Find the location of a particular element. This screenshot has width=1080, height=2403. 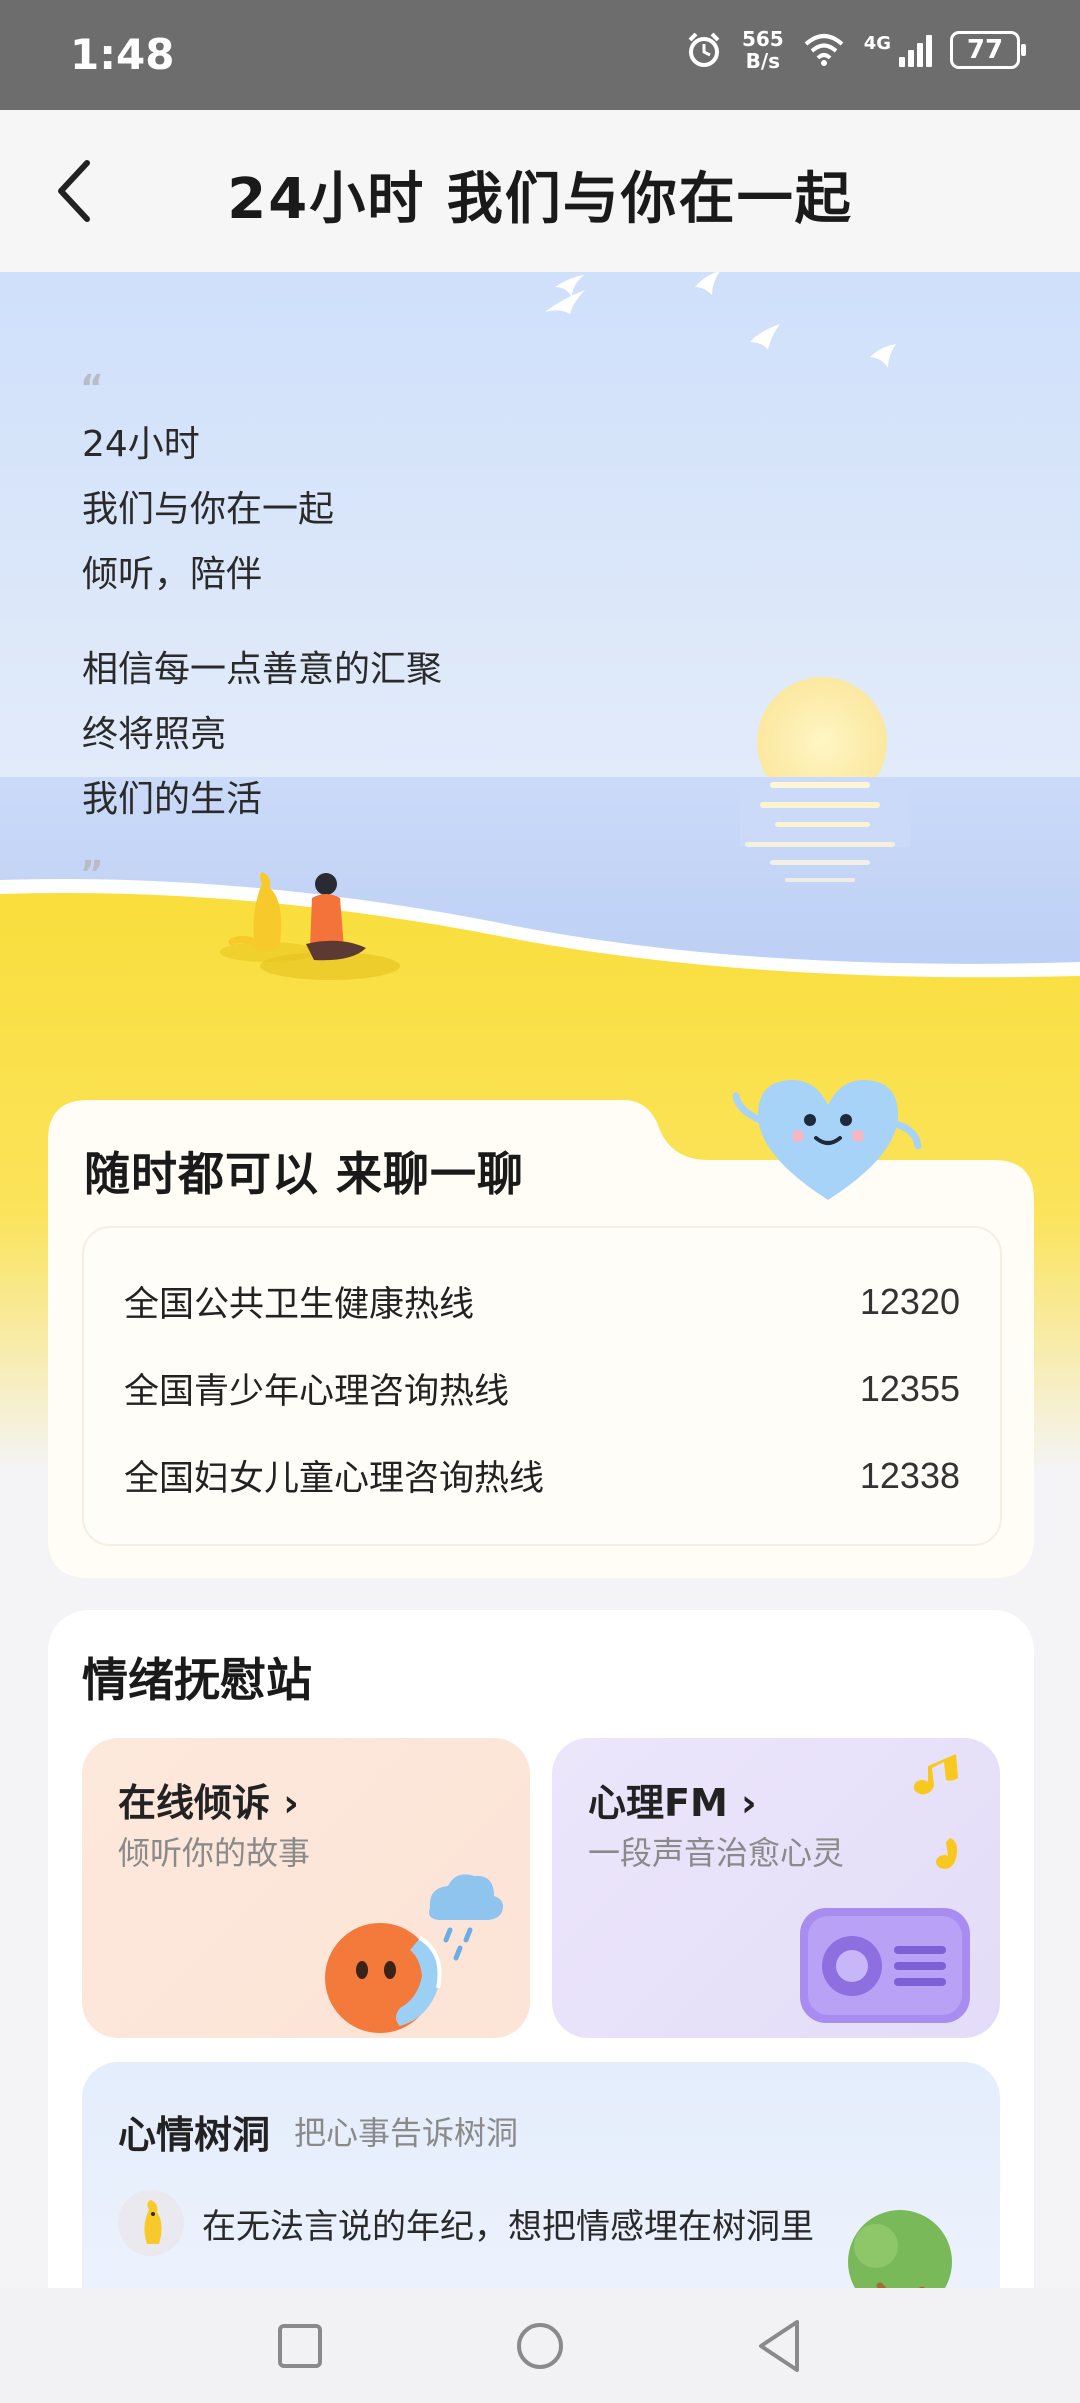

system-nav-bar is located at coordinates (540, 2345).